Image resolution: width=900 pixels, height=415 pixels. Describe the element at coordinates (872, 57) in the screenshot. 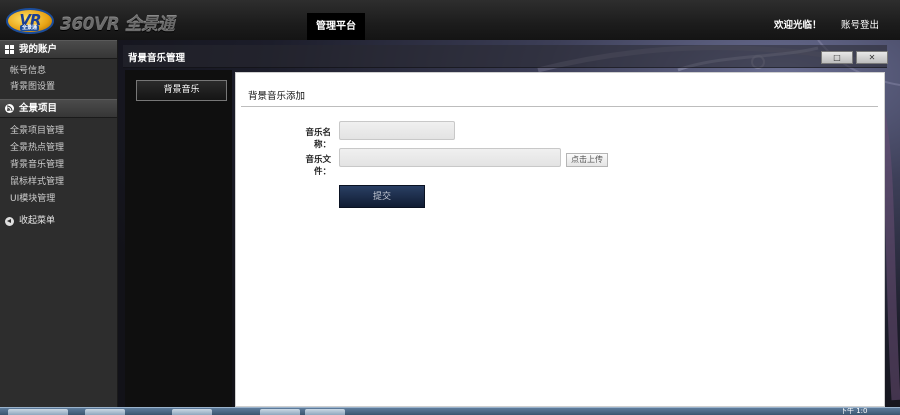

I see `close-button: ✕` at that location.